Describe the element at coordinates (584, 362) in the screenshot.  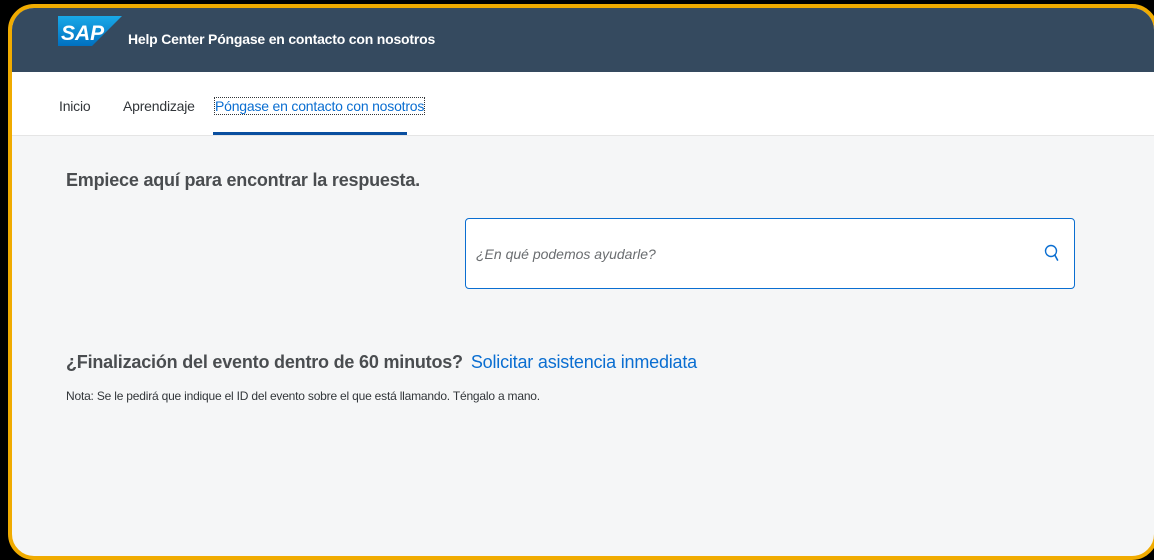
I see `immediate-assistance-link: Solicitar asistencia inmediata` at that location.